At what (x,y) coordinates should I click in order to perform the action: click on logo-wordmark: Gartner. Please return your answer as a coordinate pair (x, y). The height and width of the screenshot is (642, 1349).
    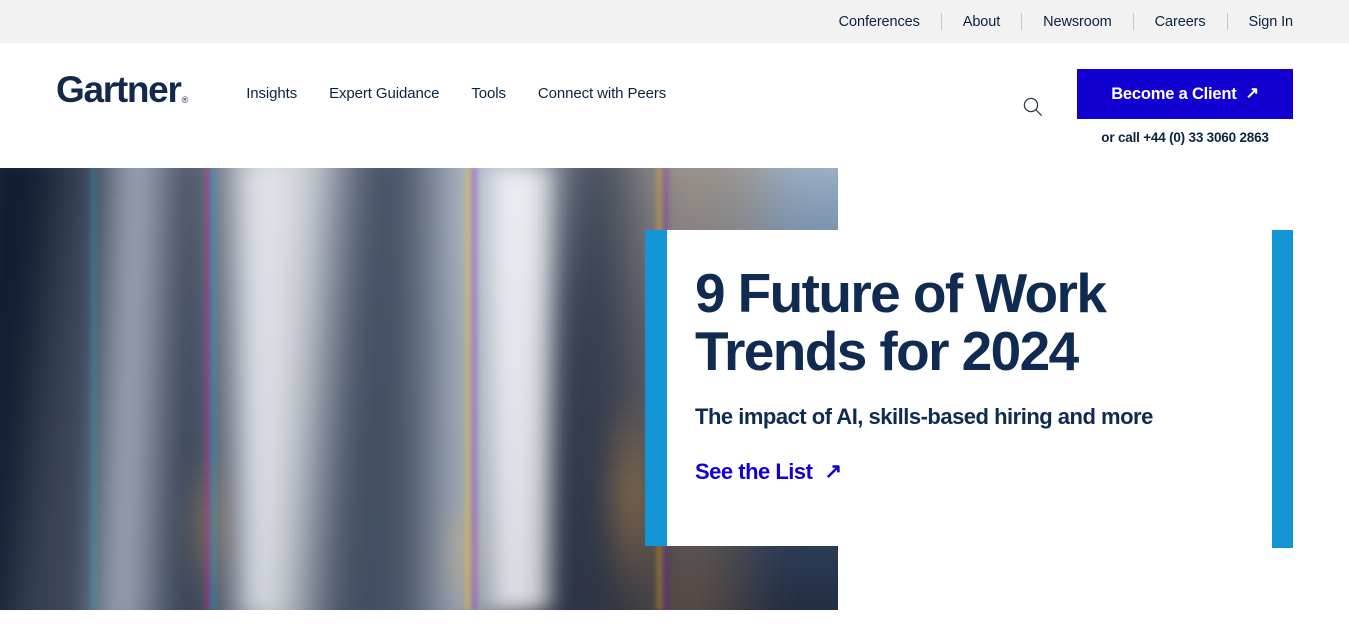
    Looking at the image, I should click on (119, 89).